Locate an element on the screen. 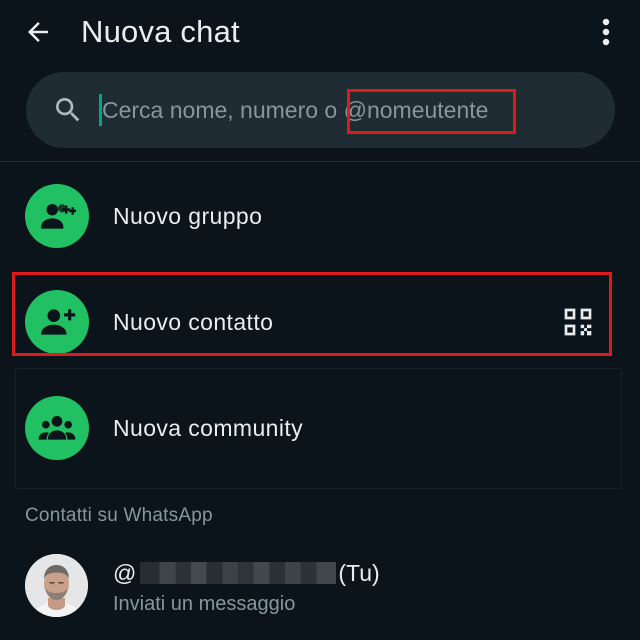  qr-code-button is located at coordinates (578, 322).